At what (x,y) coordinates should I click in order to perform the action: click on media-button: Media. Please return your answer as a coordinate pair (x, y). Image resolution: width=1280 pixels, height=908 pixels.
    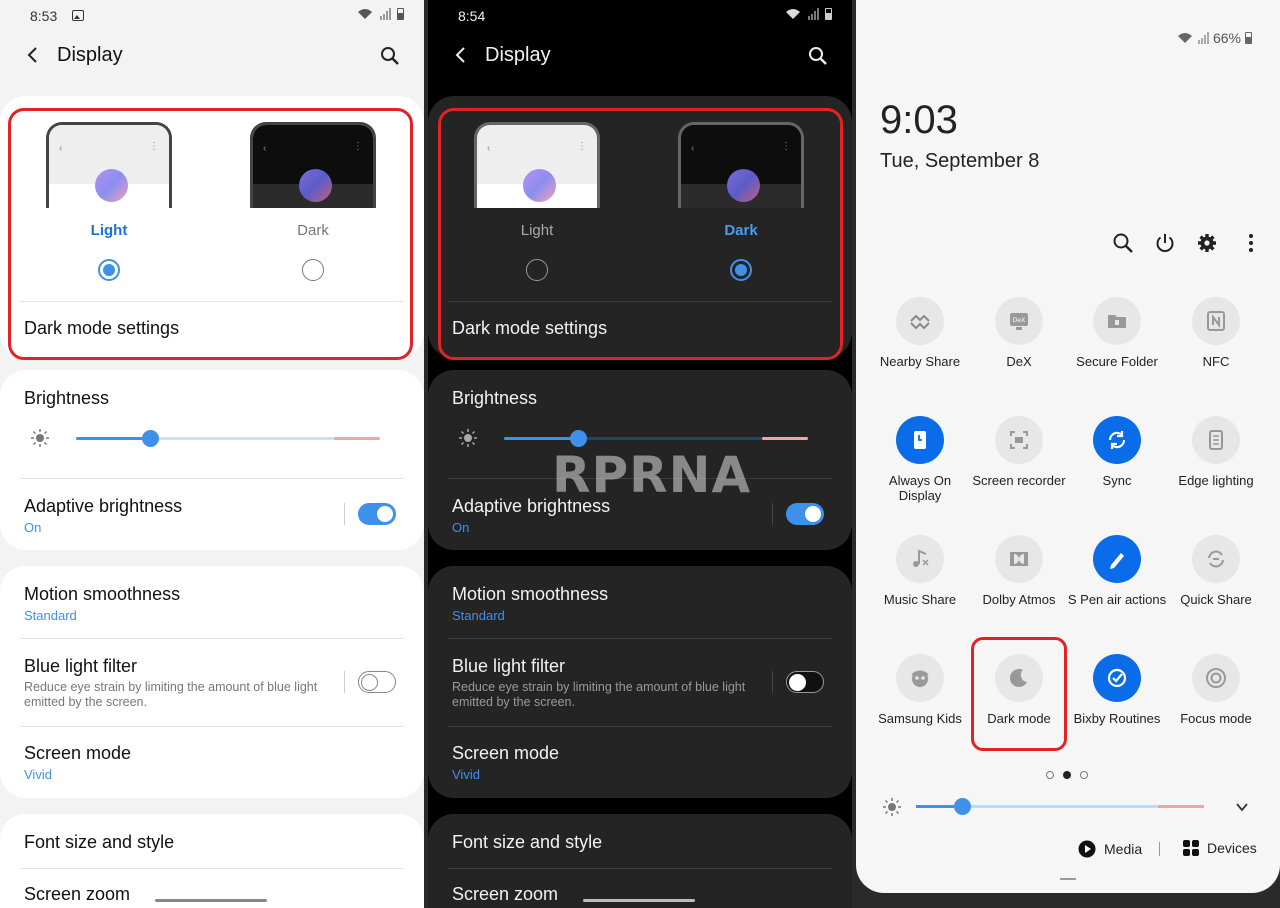
    Looking at the image, I should click on (1110, 849).